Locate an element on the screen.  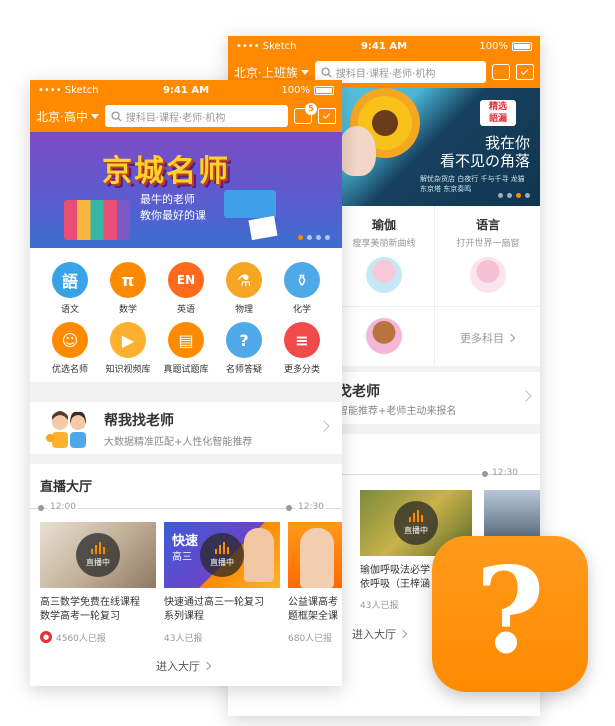
girl-illustration is located at coordinates (357, 151).